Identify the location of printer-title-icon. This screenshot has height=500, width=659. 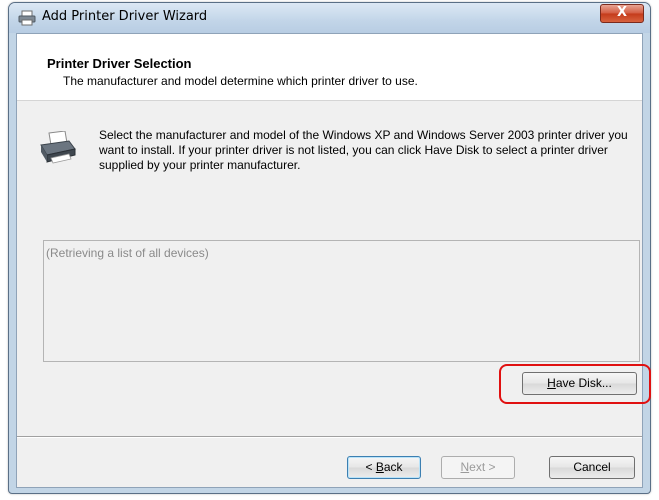
(27, 18).